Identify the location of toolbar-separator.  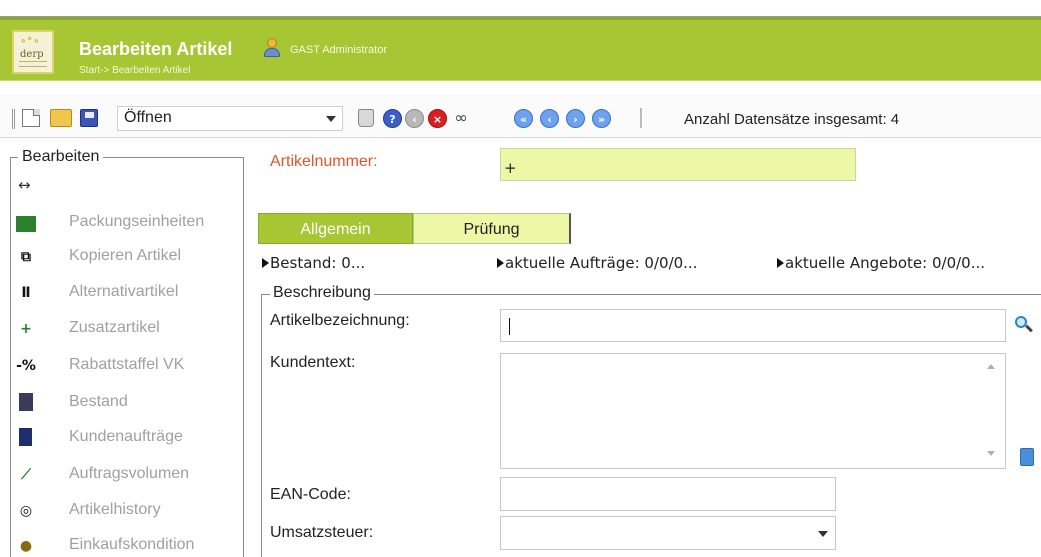
(641, 118).